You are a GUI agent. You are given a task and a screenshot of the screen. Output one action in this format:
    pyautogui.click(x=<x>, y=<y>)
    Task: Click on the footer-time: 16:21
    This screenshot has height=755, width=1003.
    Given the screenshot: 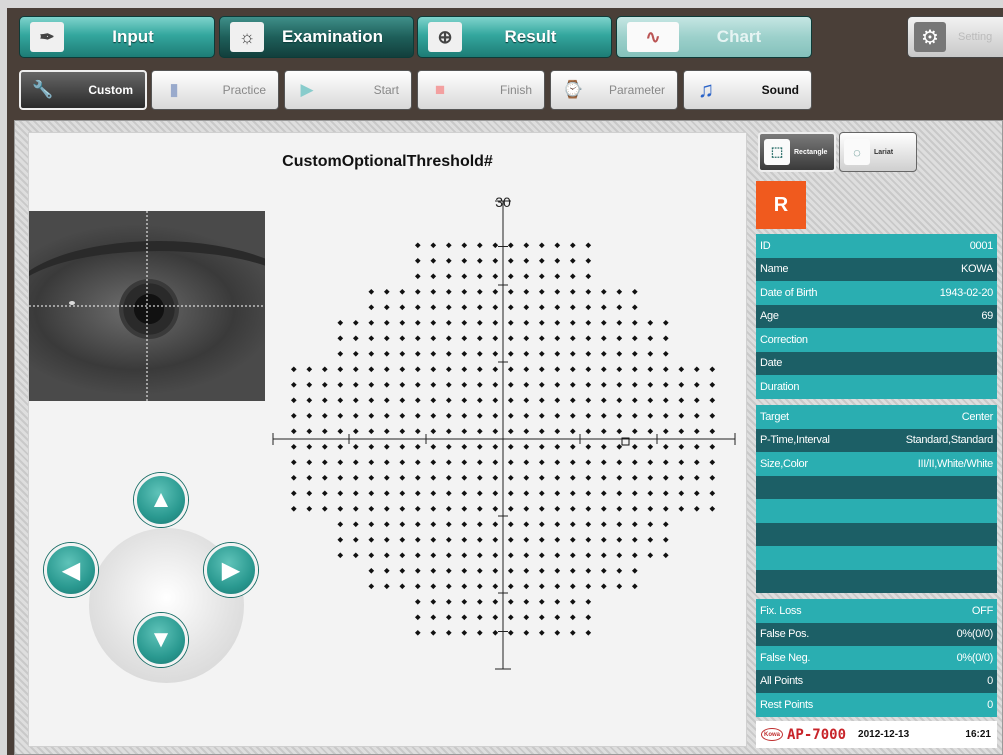 What is the action you would take?
    pyautogui.click(x=978, y=734)
    